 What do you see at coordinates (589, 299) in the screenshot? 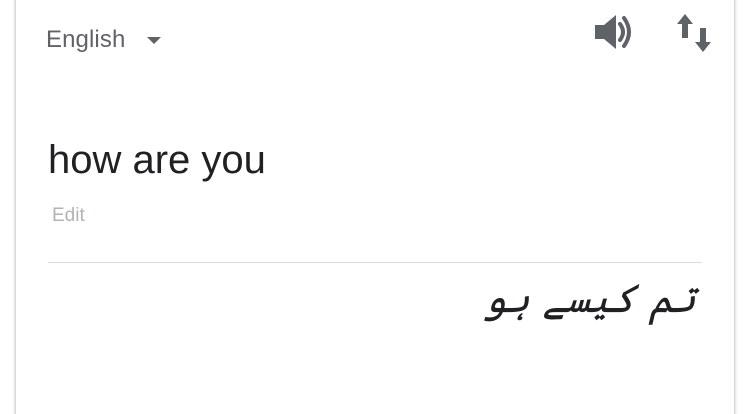
I see `translated-text: تم کیسے ہو` at bounding box center [589, 299].